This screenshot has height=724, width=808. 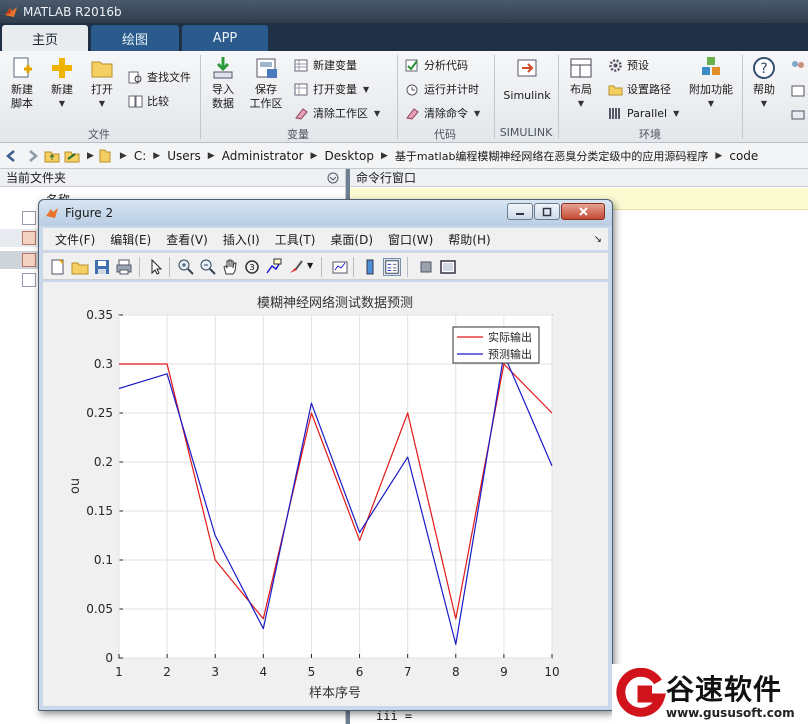 I want to click on clear-commands-button: 清除命令 ▼, so click(x=442, y=113).